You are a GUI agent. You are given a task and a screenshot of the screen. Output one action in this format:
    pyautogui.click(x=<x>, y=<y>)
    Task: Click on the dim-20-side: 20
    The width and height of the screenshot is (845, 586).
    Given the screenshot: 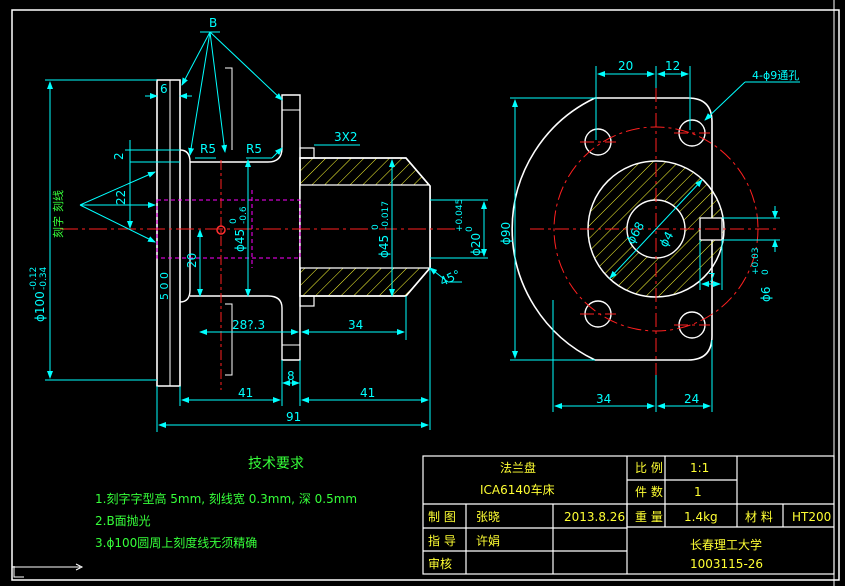 What is the action you would take?
    pyautogui.click(x=625, y=66)
    